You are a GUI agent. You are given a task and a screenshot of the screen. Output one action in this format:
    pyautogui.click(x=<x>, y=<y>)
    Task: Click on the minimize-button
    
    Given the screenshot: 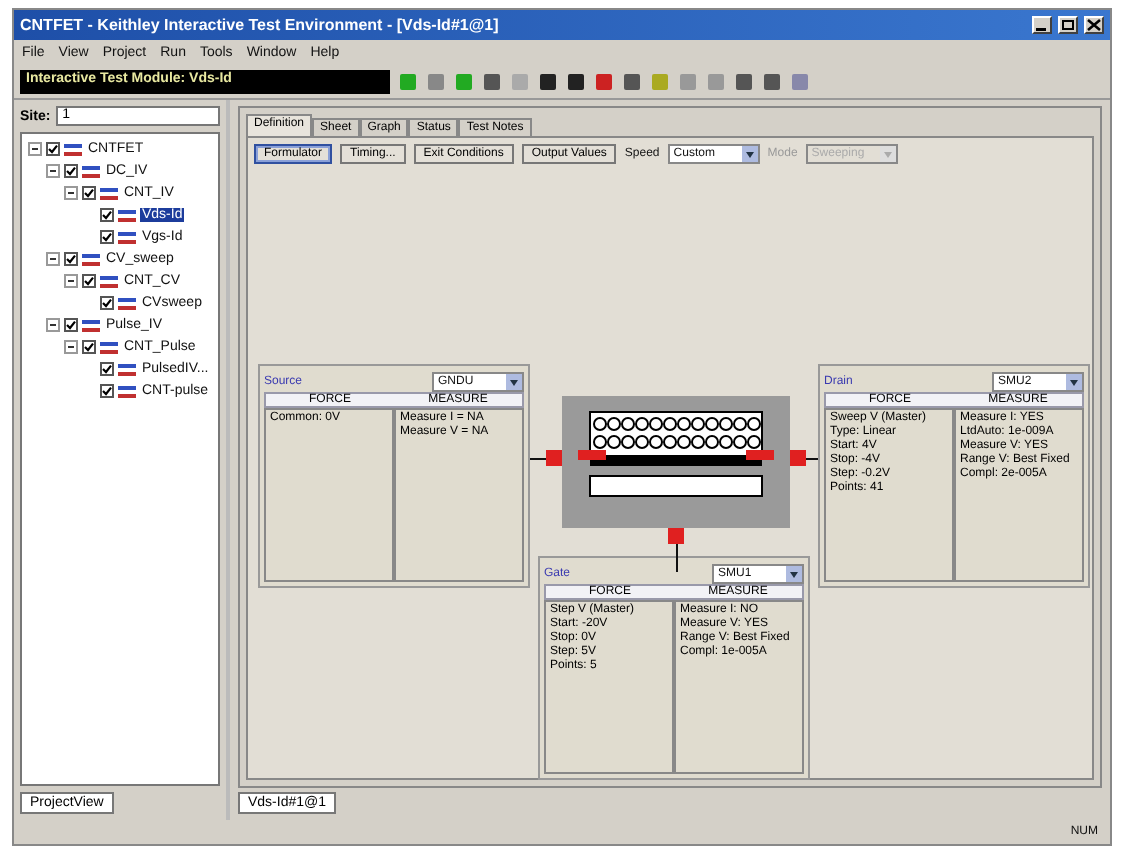 What is the action you would take?
    pyautogui.click(x=1042, y=25)
    